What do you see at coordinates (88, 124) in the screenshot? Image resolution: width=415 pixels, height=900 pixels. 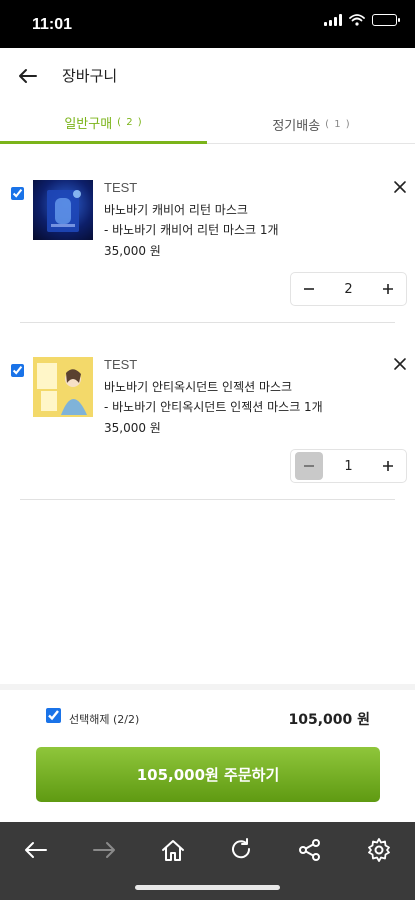 I see `tab-label: 일반구매` at bounding box center [88, 124].